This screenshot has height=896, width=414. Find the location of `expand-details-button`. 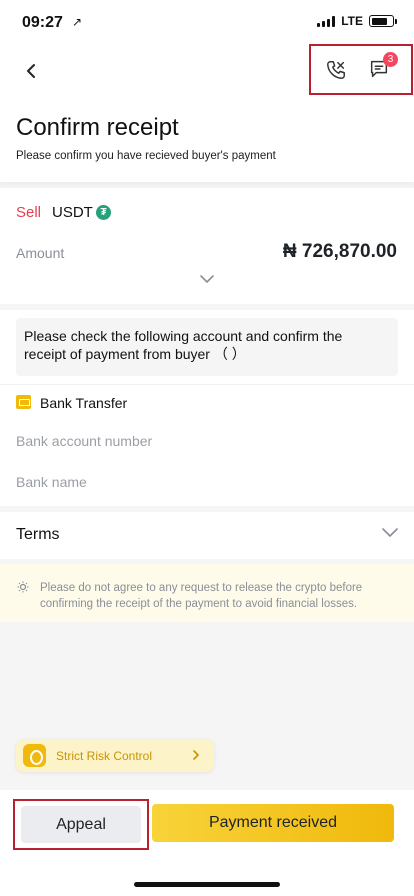

expand-details-button is located at coordinates (207, 278).